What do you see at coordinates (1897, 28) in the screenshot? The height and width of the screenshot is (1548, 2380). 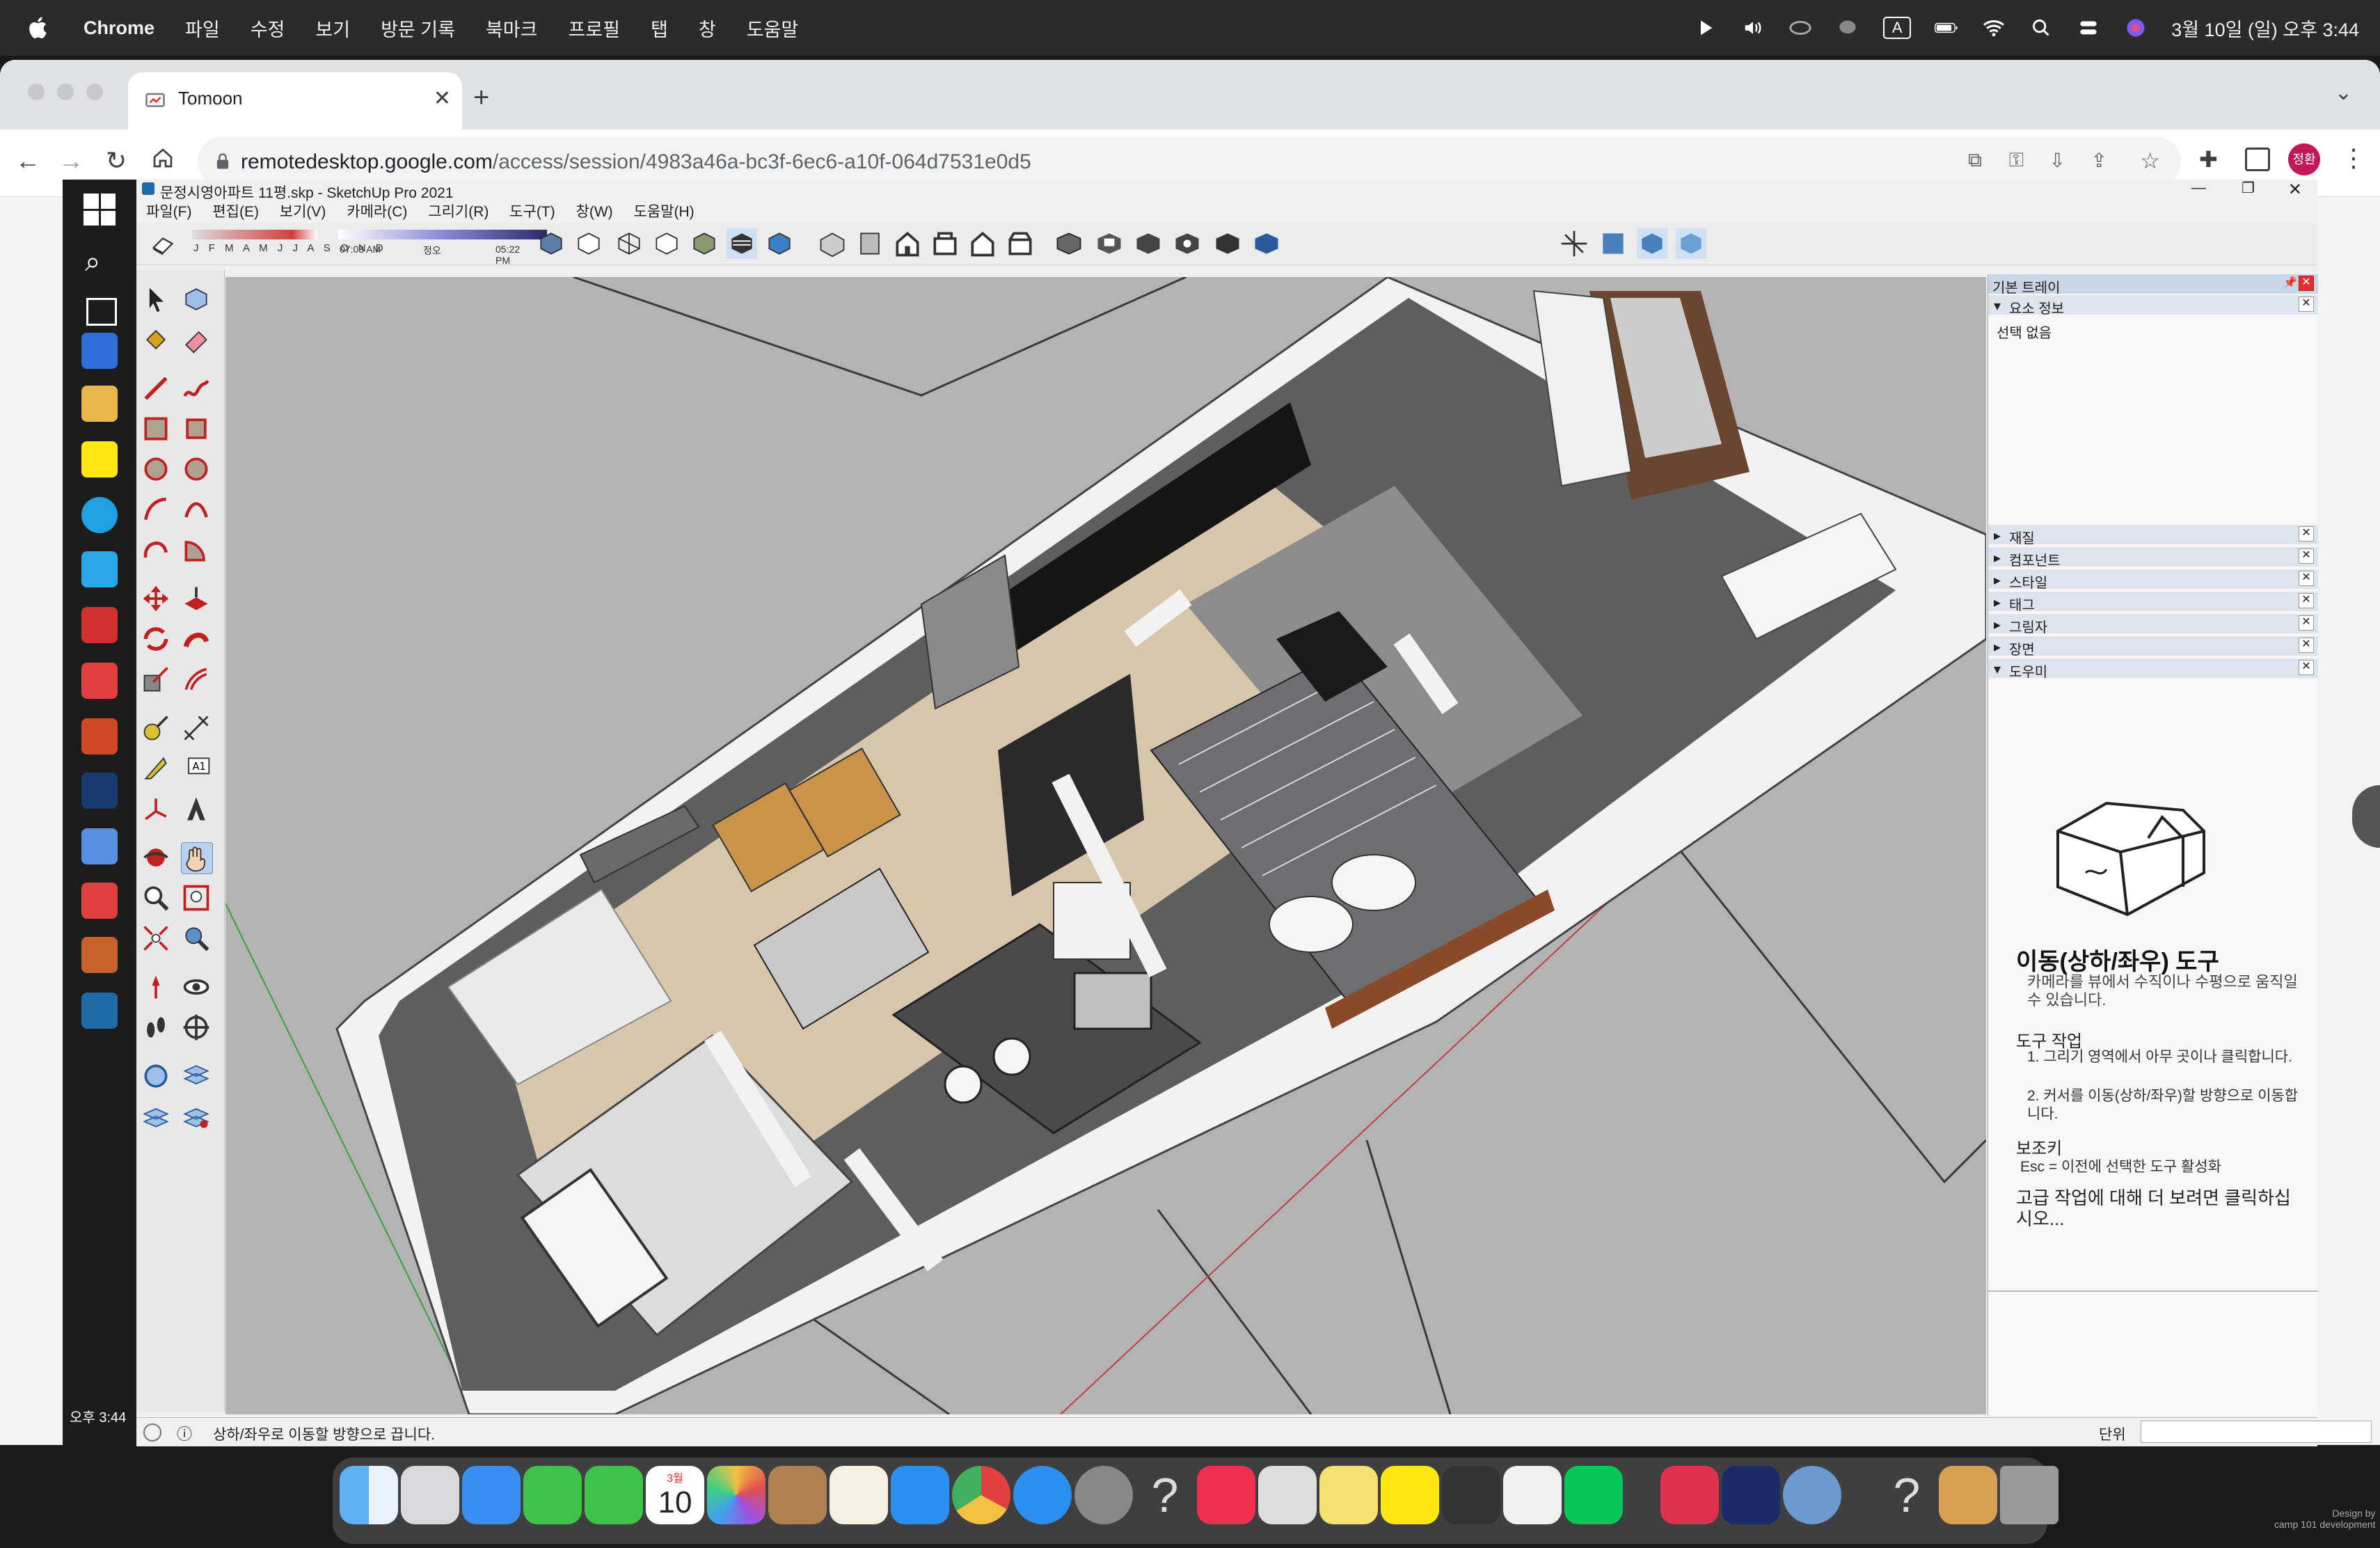 I see `input-source-icon: A` at bounding box center [1897, 28].